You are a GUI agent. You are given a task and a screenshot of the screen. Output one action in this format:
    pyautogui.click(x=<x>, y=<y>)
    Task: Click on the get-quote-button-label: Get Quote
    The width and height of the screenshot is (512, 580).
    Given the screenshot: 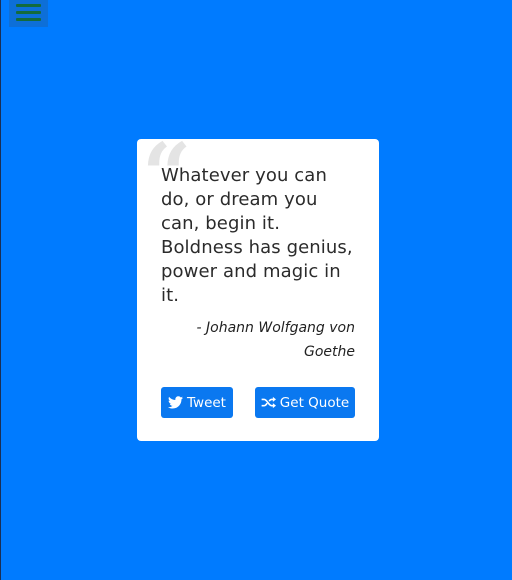 What is the action you would take?
    pyautogui.click(x=314, y=402)
    